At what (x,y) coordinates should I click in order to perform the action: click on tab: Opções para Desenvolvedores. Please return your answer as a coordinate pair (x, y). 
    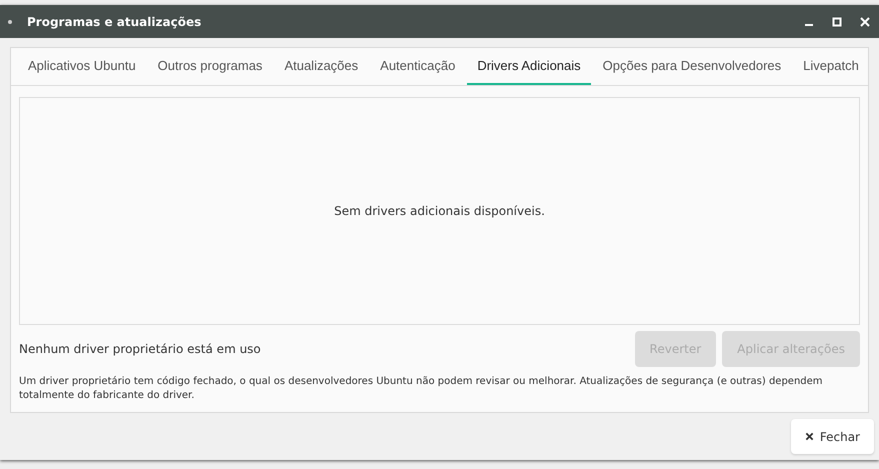
    Looking at the image, I should click on (692, 66).